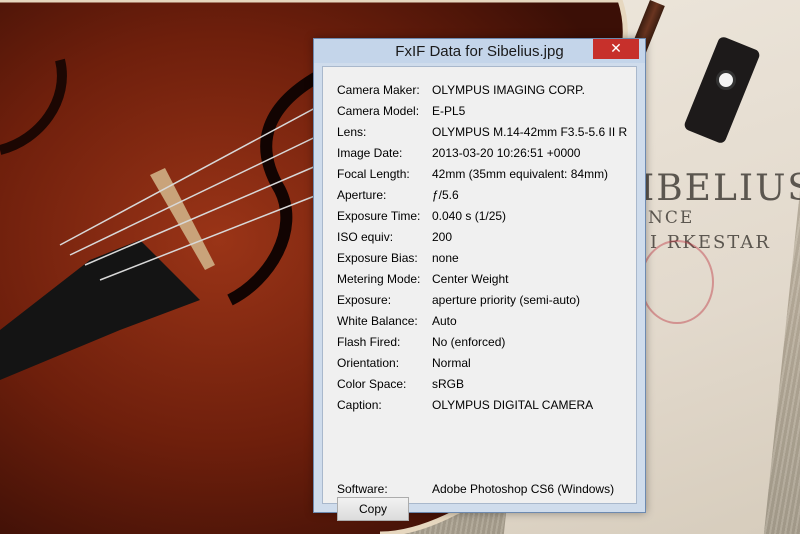 The height and width of the screenshot is (534, 800). I want to click on exif-value: Center Weight, so click(470, 278).